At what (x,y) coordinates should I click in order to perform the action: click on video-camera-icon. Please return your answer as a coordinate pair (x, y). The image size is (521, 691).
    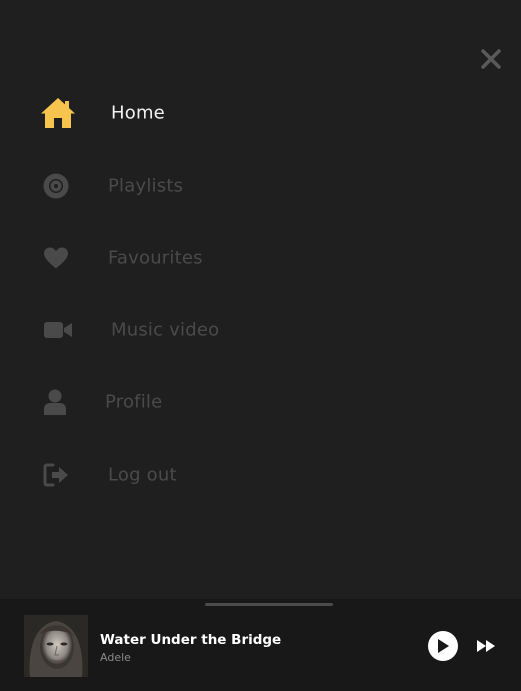
    Looking at the image, I should click on (58, 330).